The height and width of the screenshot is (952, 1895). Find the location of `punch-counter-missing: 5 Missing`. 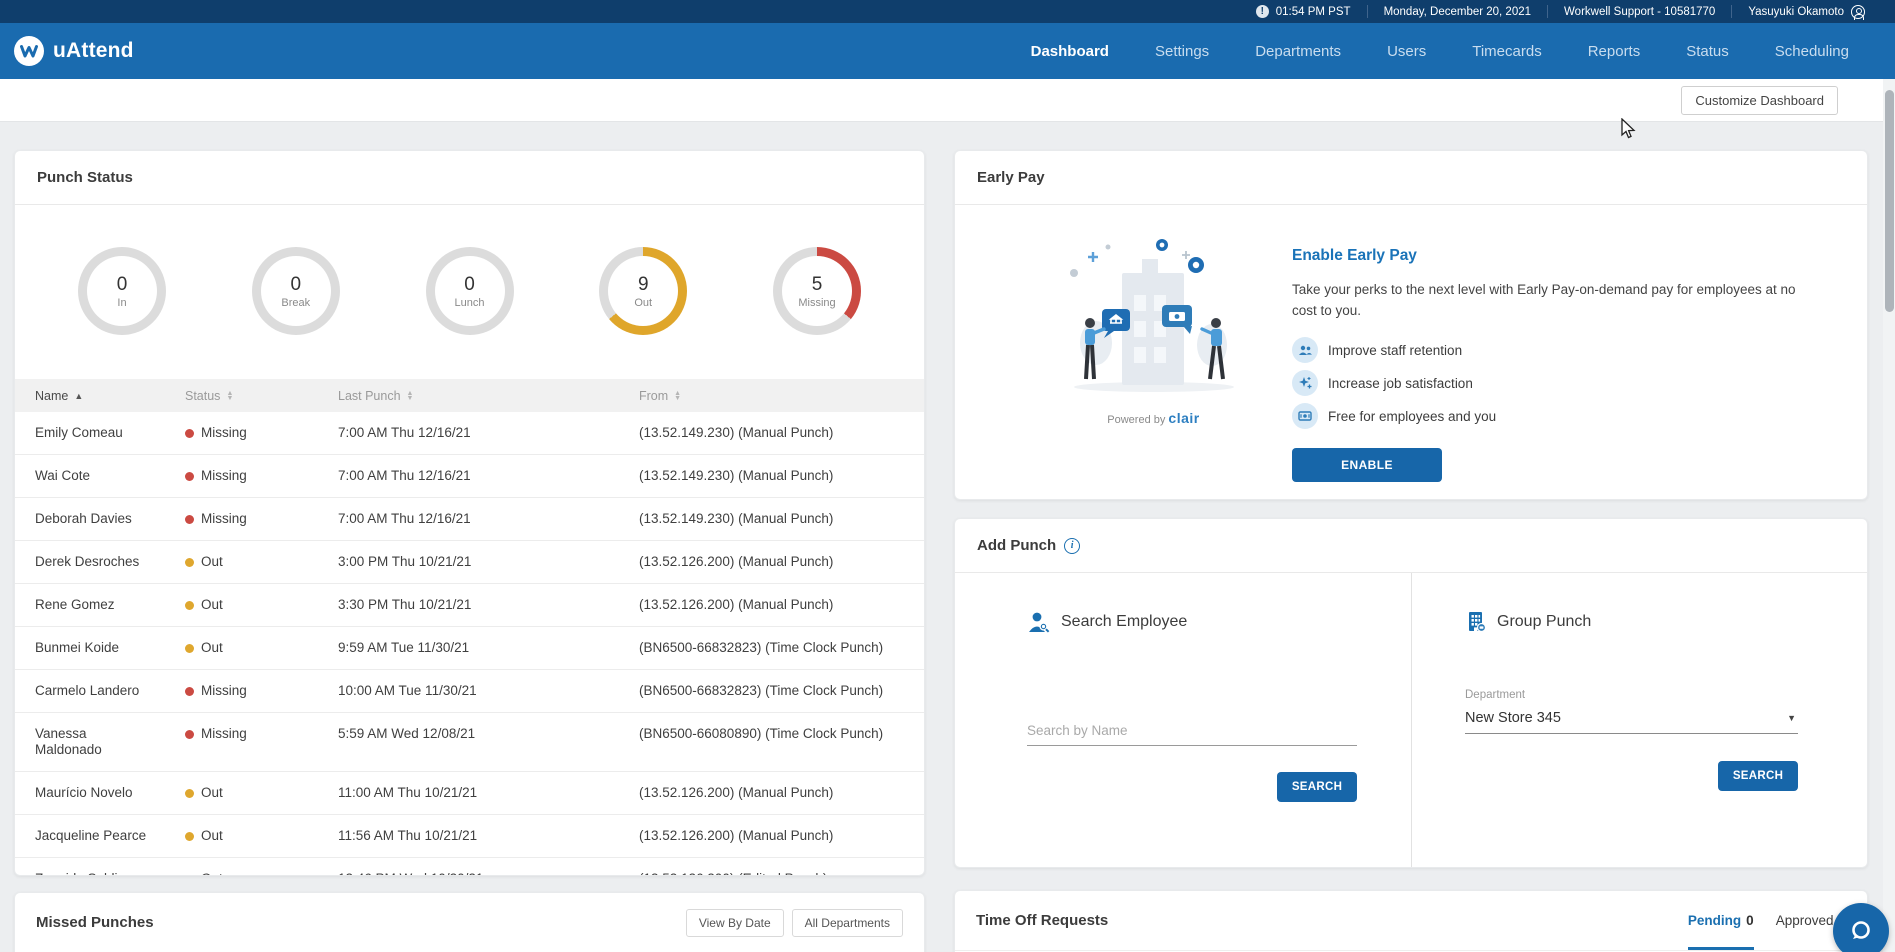

punch-counter-missing: 5 Missing is located at coordinates (817, 291).